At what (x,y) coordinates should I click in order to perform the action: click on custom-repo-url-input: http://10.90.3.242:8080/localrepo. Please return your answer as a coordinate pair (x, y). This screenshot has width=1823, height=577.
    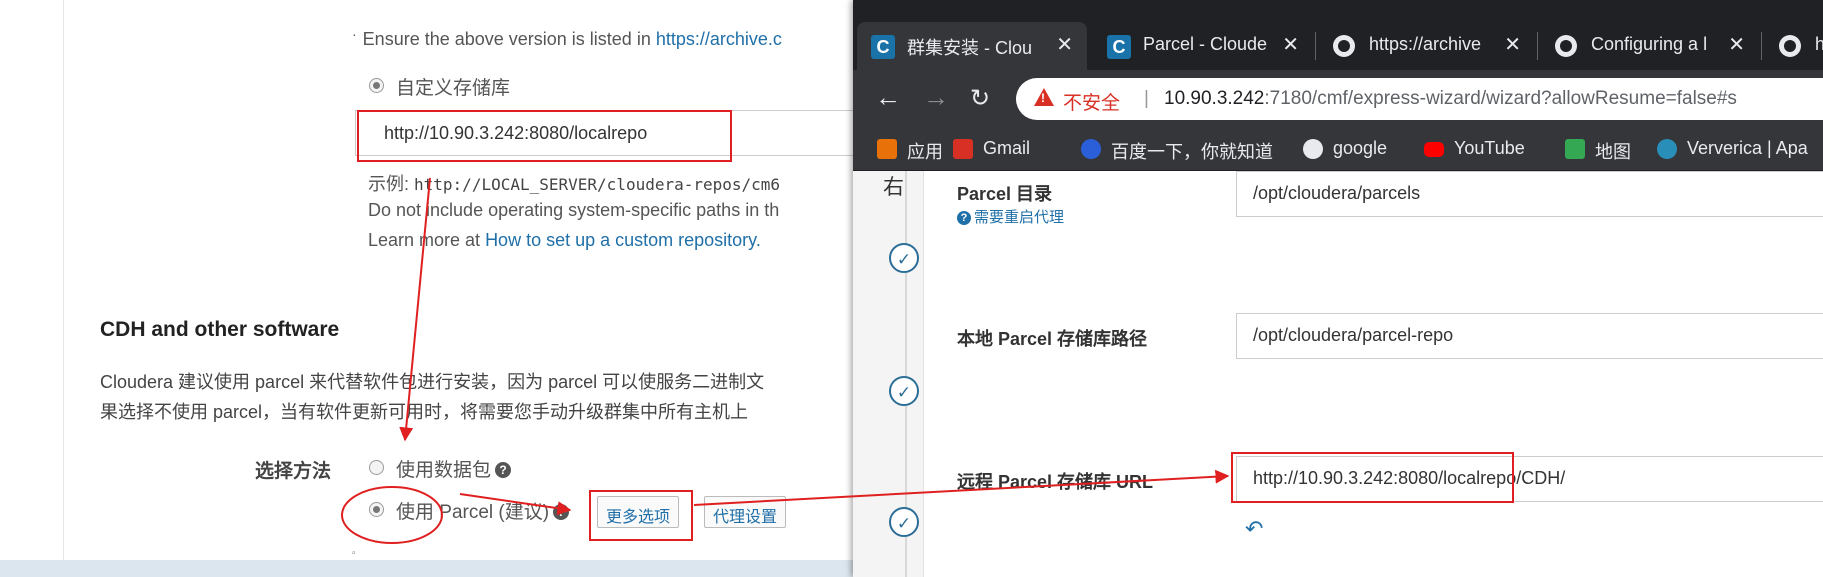
    Looking at the image, I should click on (610, 133).